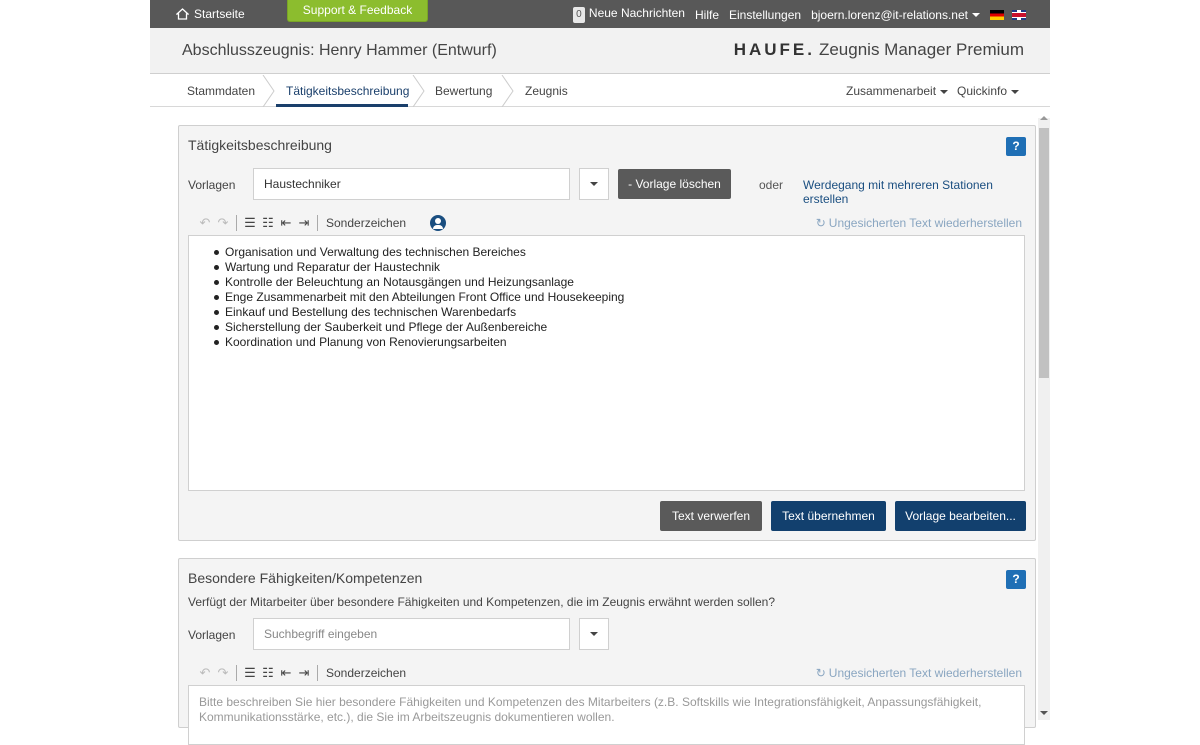 The height and width of the screenshot is (745, 1200). I want to click on tab-stammdaten: Stammdaten, so click(221, 91).